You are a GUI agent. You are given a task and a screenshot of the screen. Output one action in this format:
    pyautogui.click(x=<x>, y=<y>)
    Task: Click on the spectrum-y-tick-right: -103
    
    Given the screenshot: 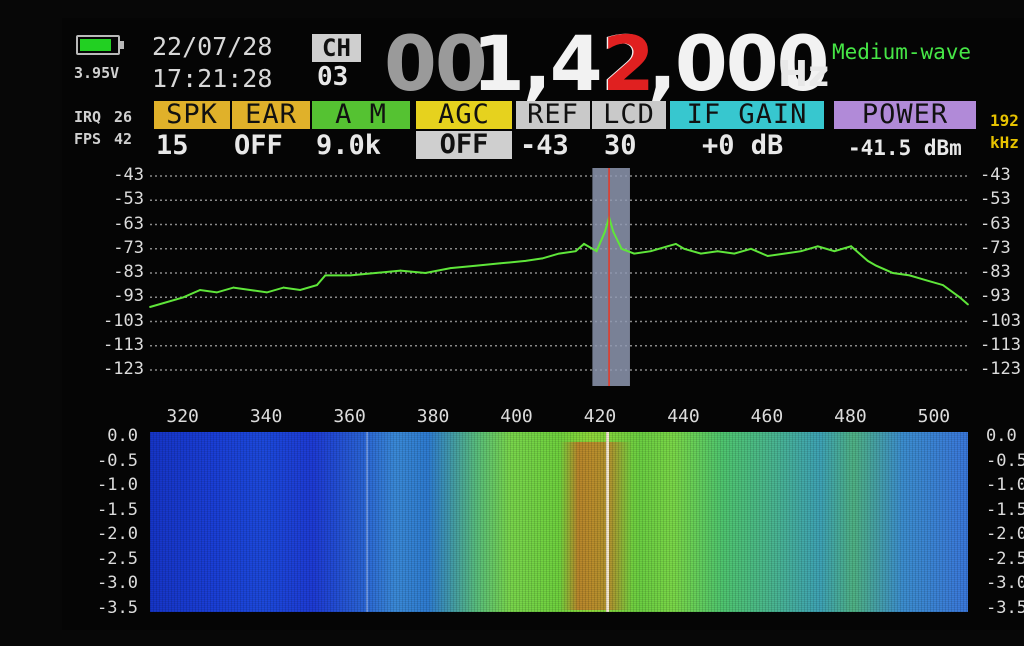 What is the action you would take?
    pyautogui.click(x=1000, y=320)
    